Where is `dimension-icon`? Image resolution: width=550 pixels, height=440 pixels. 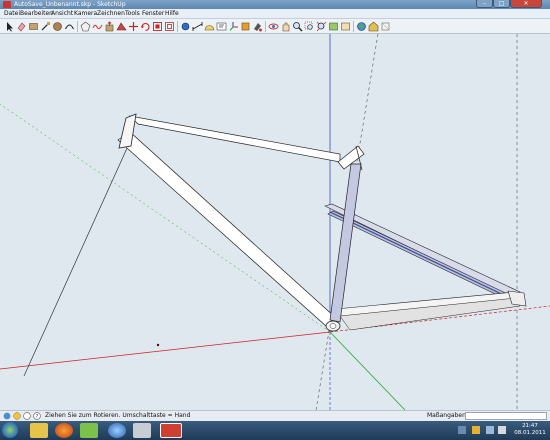
dimension-icon is located at coordinates (197, 26).